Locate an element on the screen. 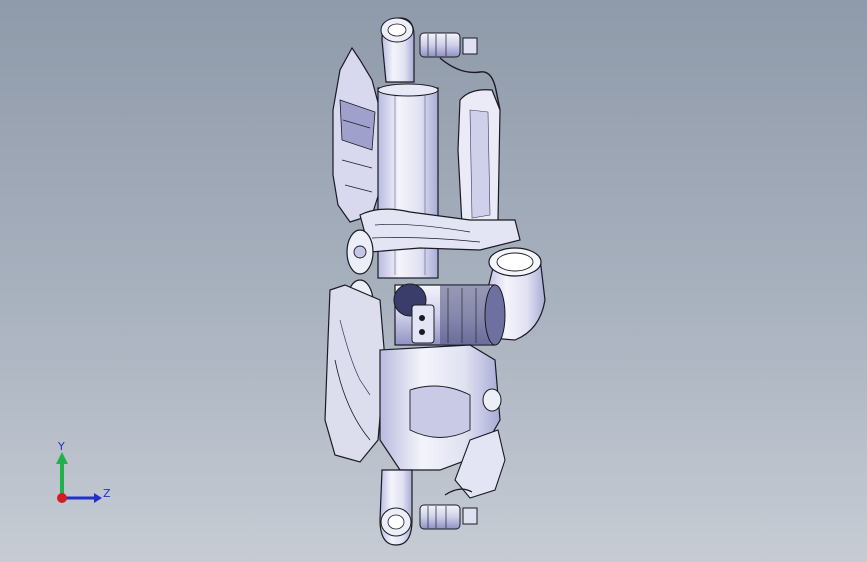 The image size is (867, 562). x-axis-origin is located at coordinates (62, 498).